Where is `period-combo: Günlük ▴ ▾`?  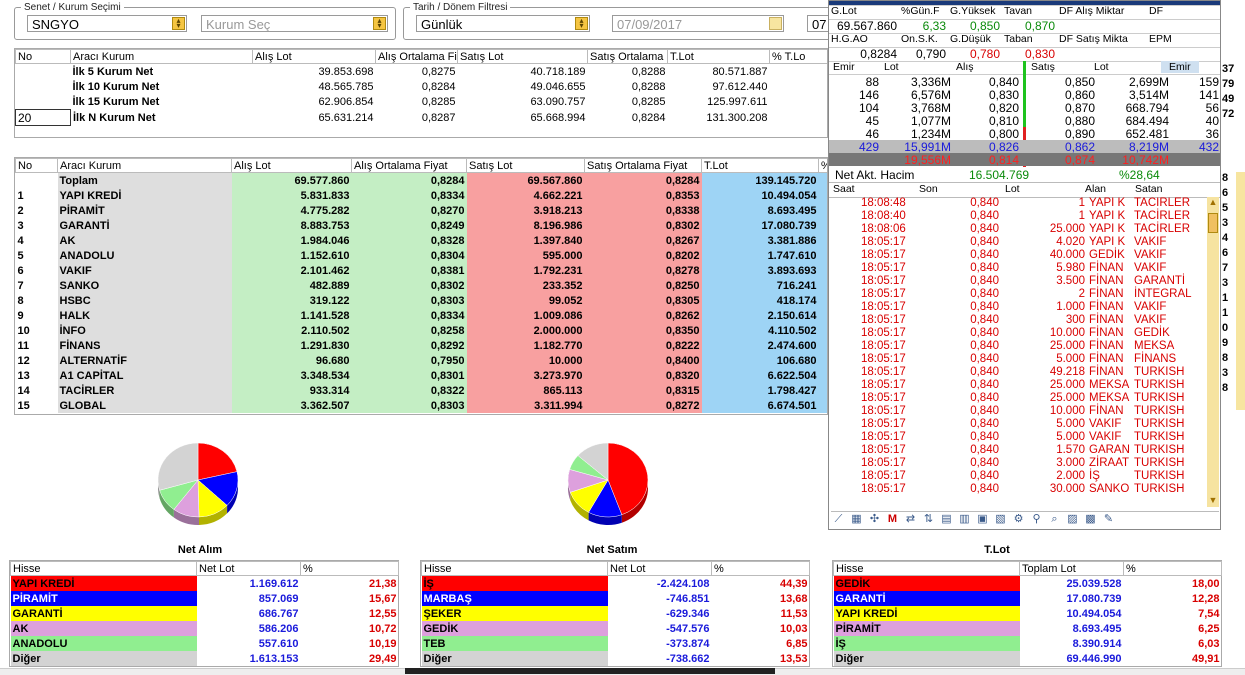
period-combo: Günlük ▴ ▾ is located at coordinates (503, 23).